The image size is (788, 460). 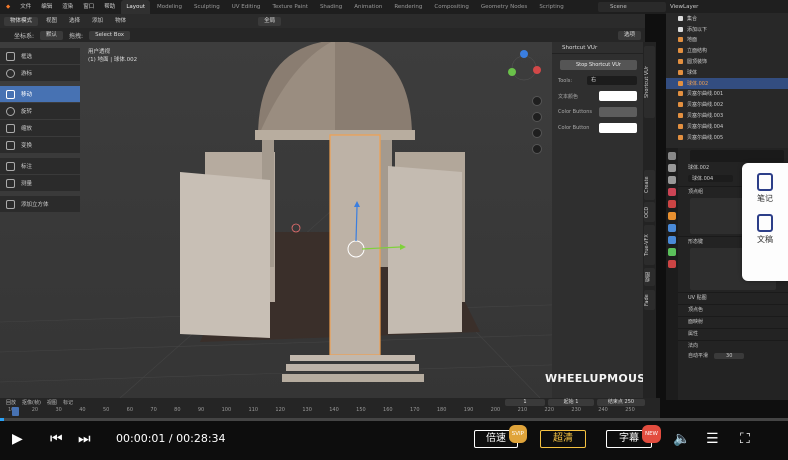 I want to click on tab-rendering: Rendering, so click(x=408, y=7).